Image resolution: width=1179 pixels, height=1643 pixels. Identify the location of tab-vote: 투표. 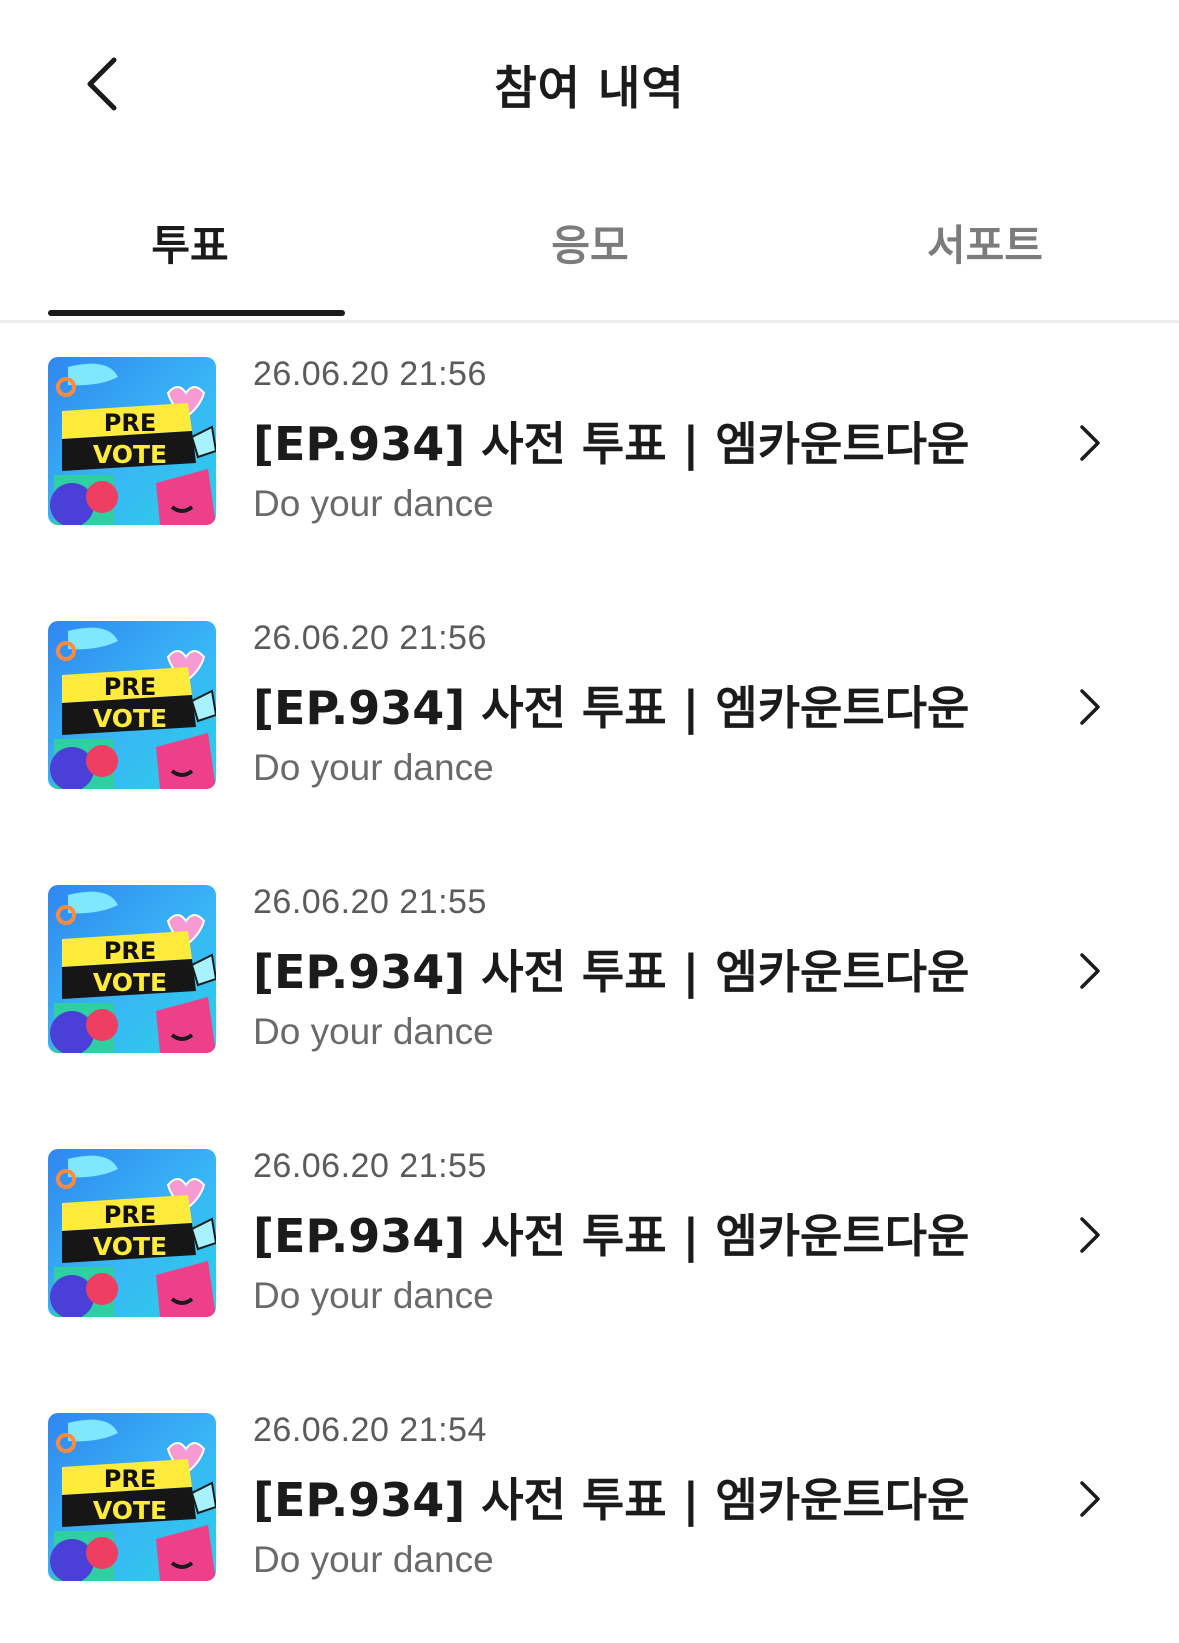
(190, 257).